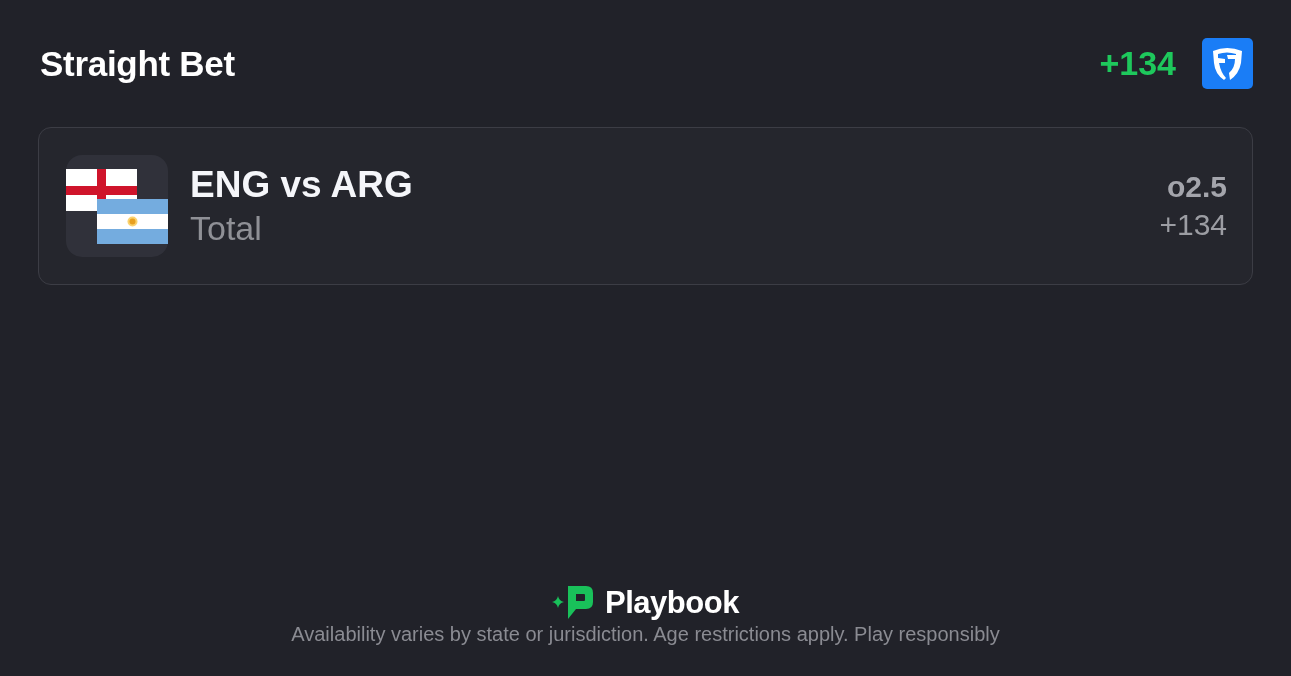 The height and width of the screenshot is (676, 1291). I want to click on brand-name: Playbook, so click(672, 603).